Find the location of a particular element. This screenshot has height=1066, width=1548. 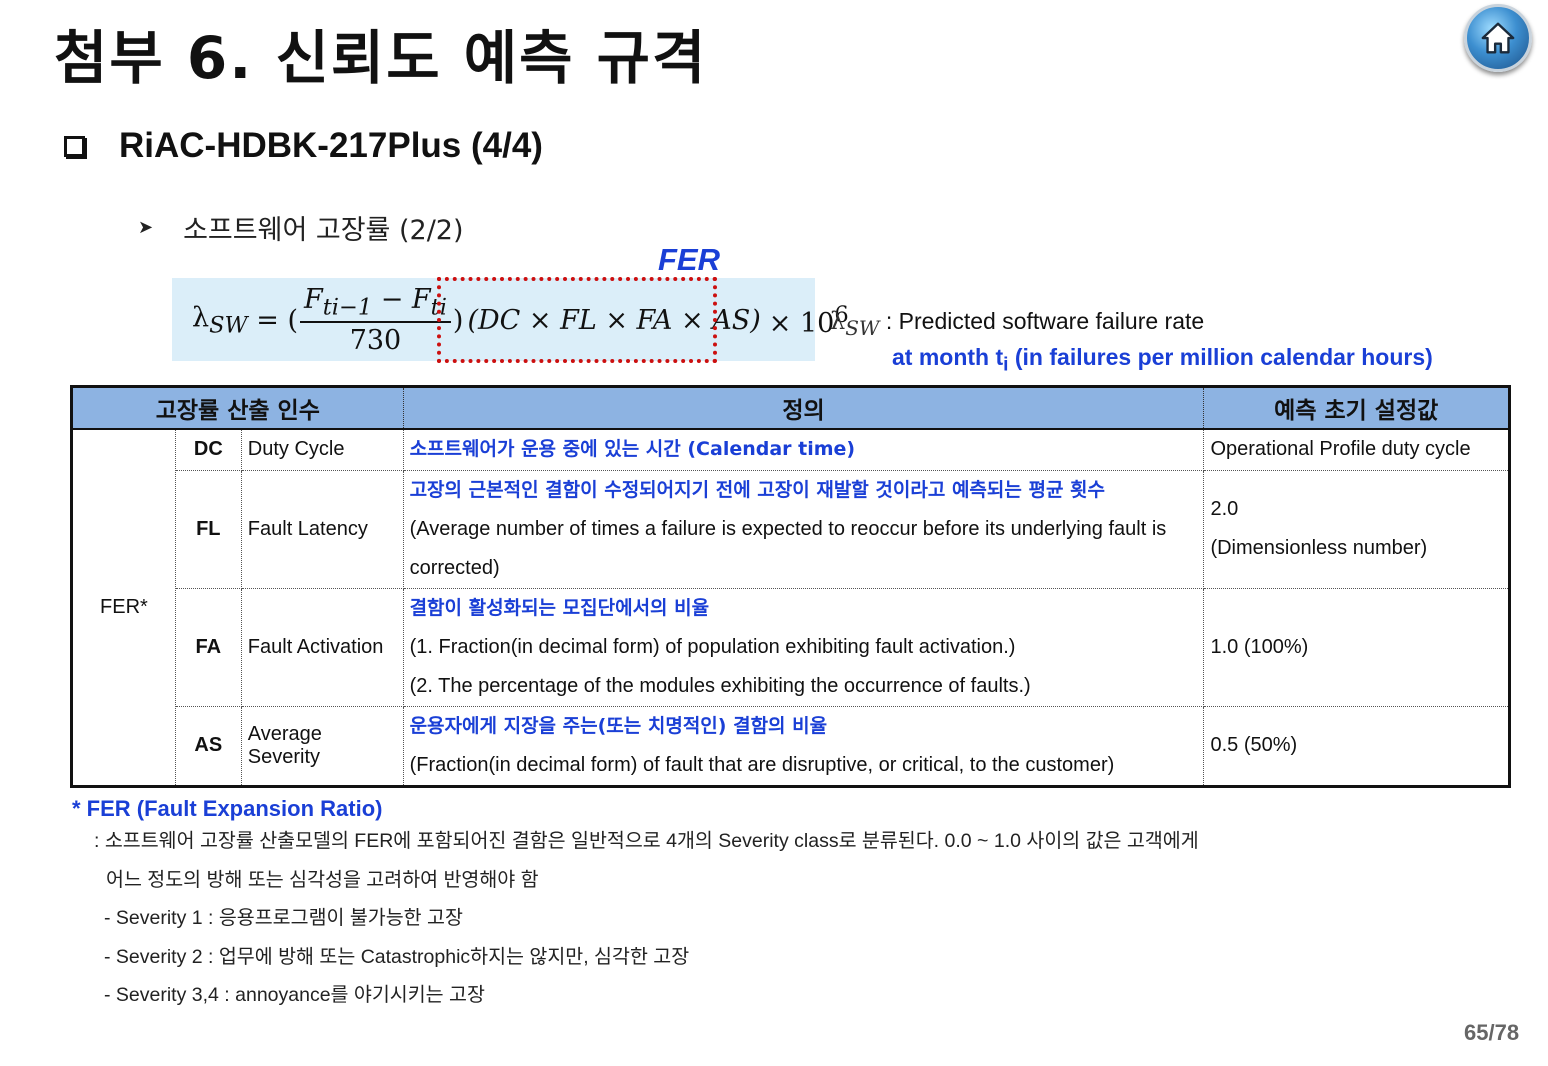

initial-value-line: 2.0 is located at coordinates (1224, 509).